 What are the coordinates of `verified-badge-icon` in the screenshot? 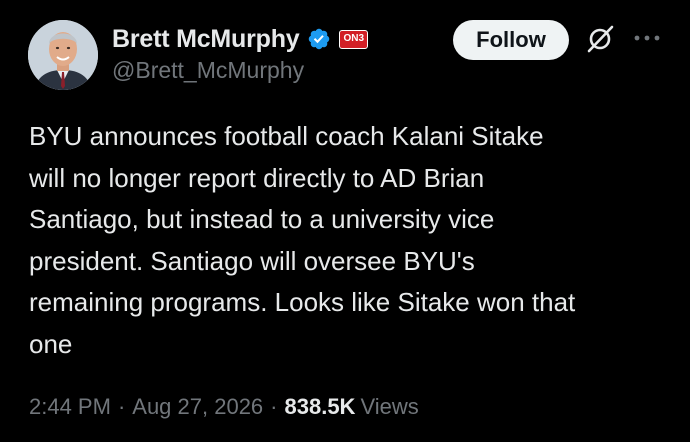 It's located at (319, 39).